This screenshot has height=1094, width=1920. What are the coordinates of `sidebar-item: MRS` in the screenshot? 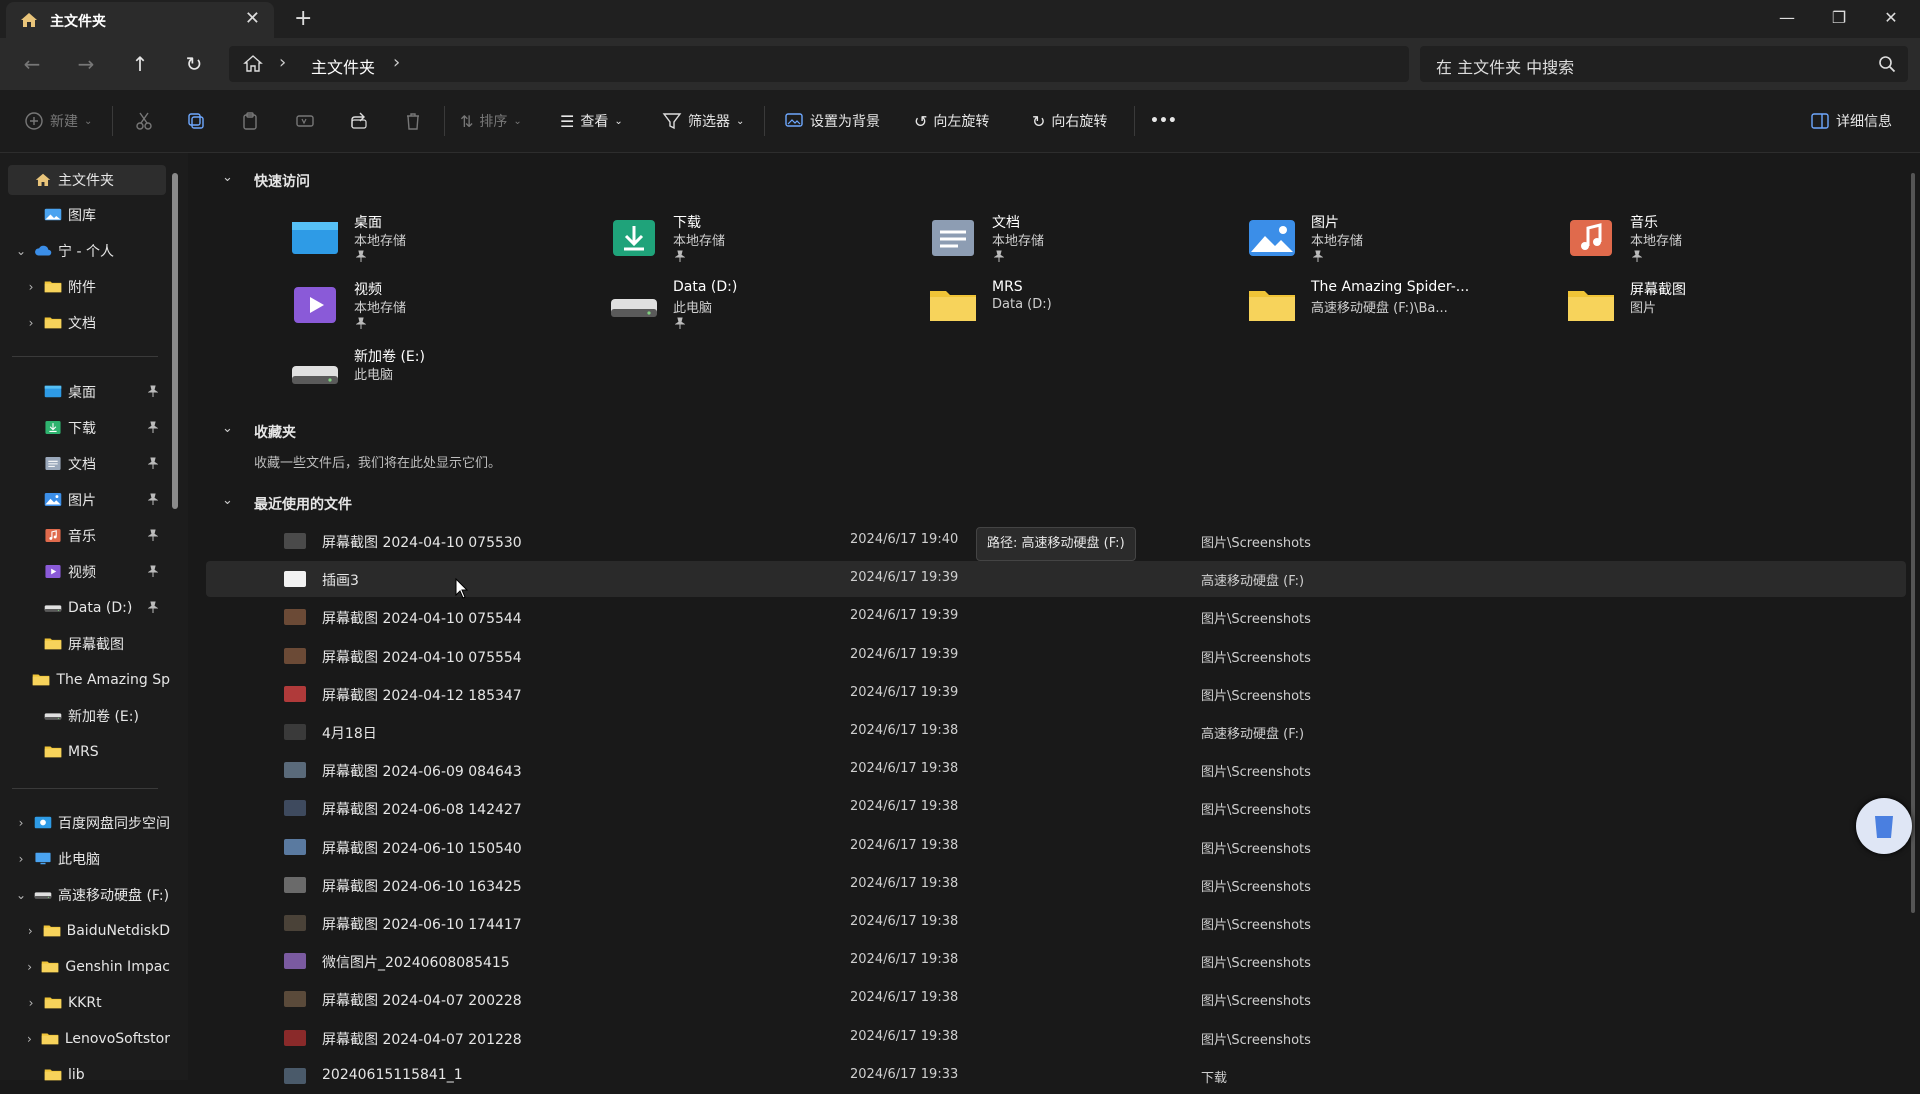 It's located at (85, 752).